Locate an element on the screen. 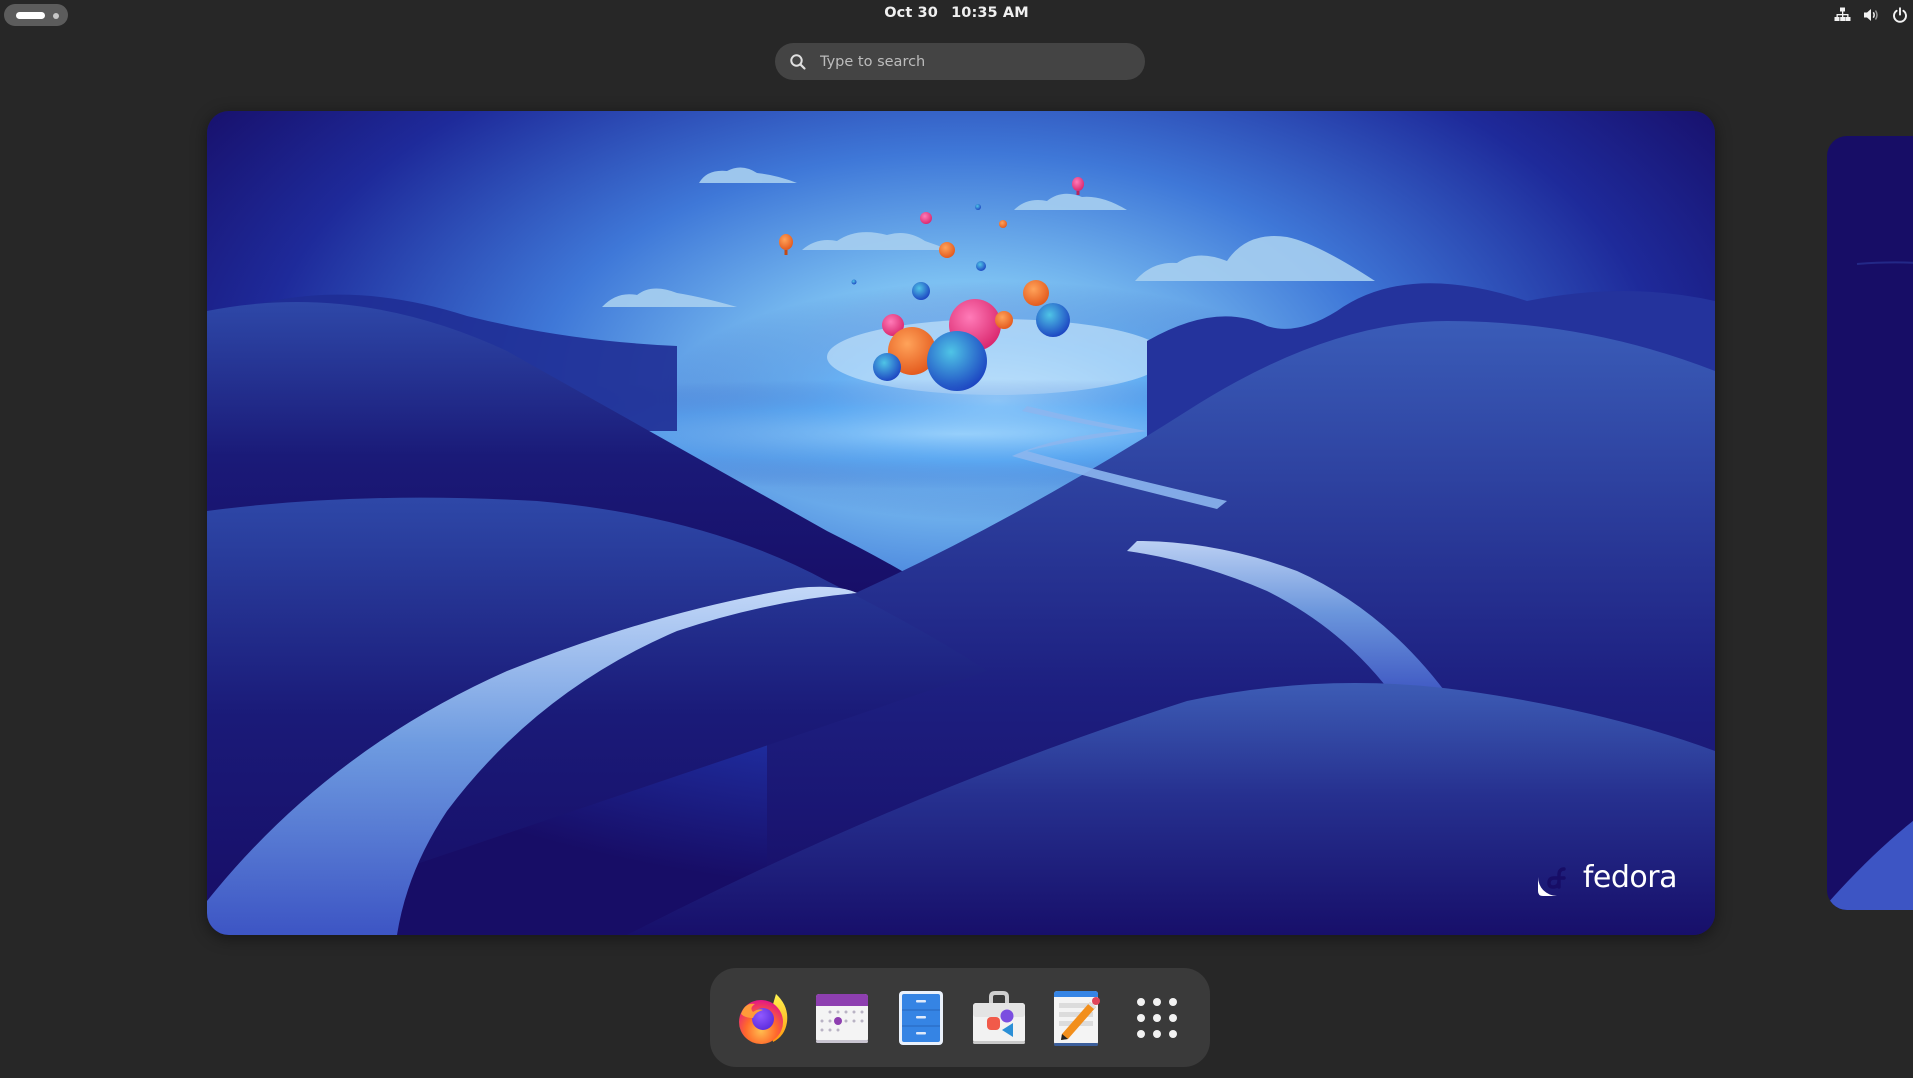 The height and width of the screenshot is (1078, 1913). show-apps-button is located at coordinates (1157, 1018).